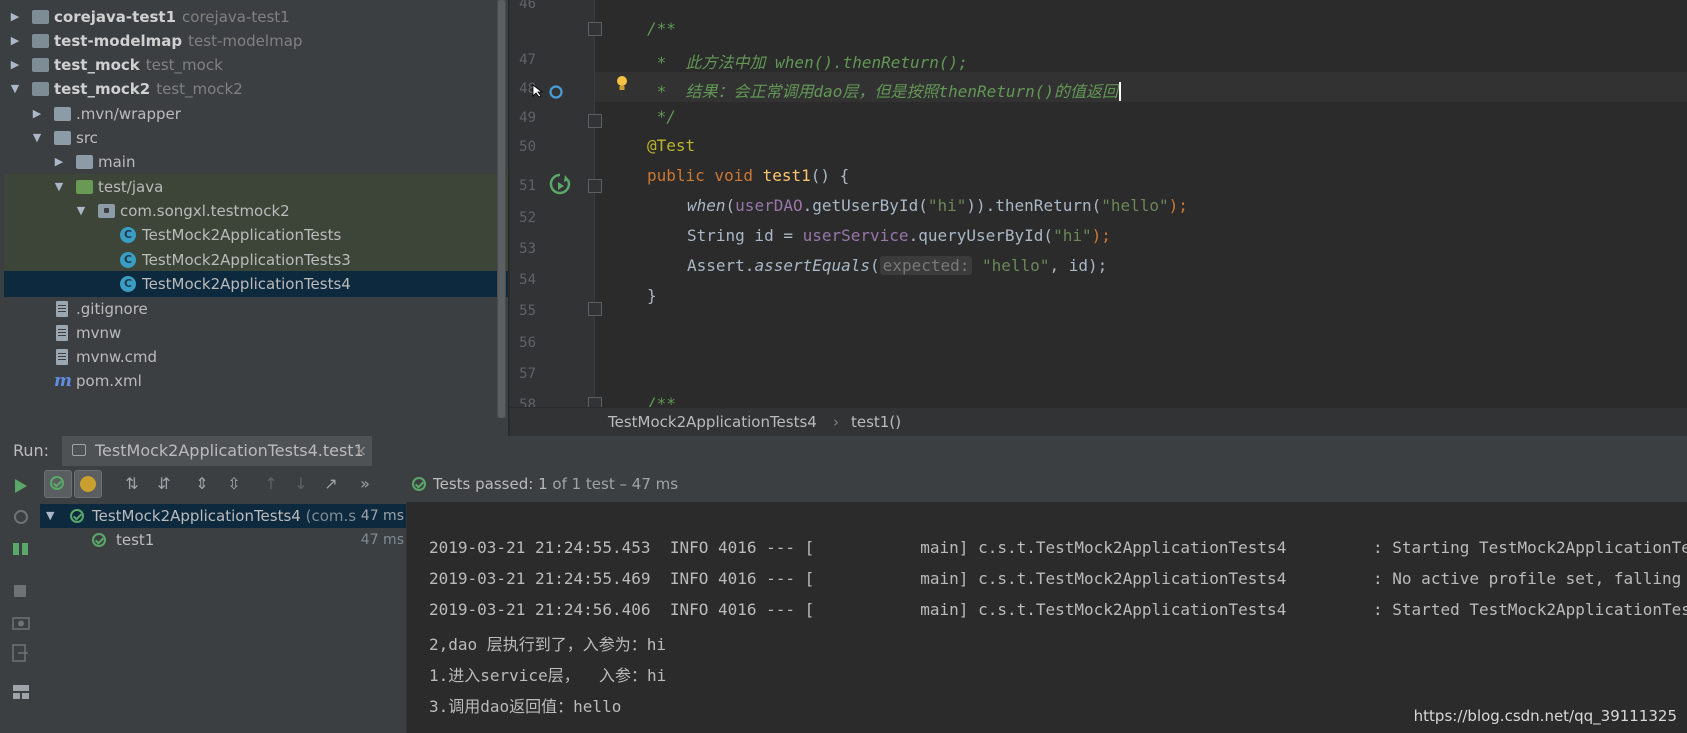  Describe the element at coordinates (661, 400) in the screenshot. I see `code-line: /**` at that location.